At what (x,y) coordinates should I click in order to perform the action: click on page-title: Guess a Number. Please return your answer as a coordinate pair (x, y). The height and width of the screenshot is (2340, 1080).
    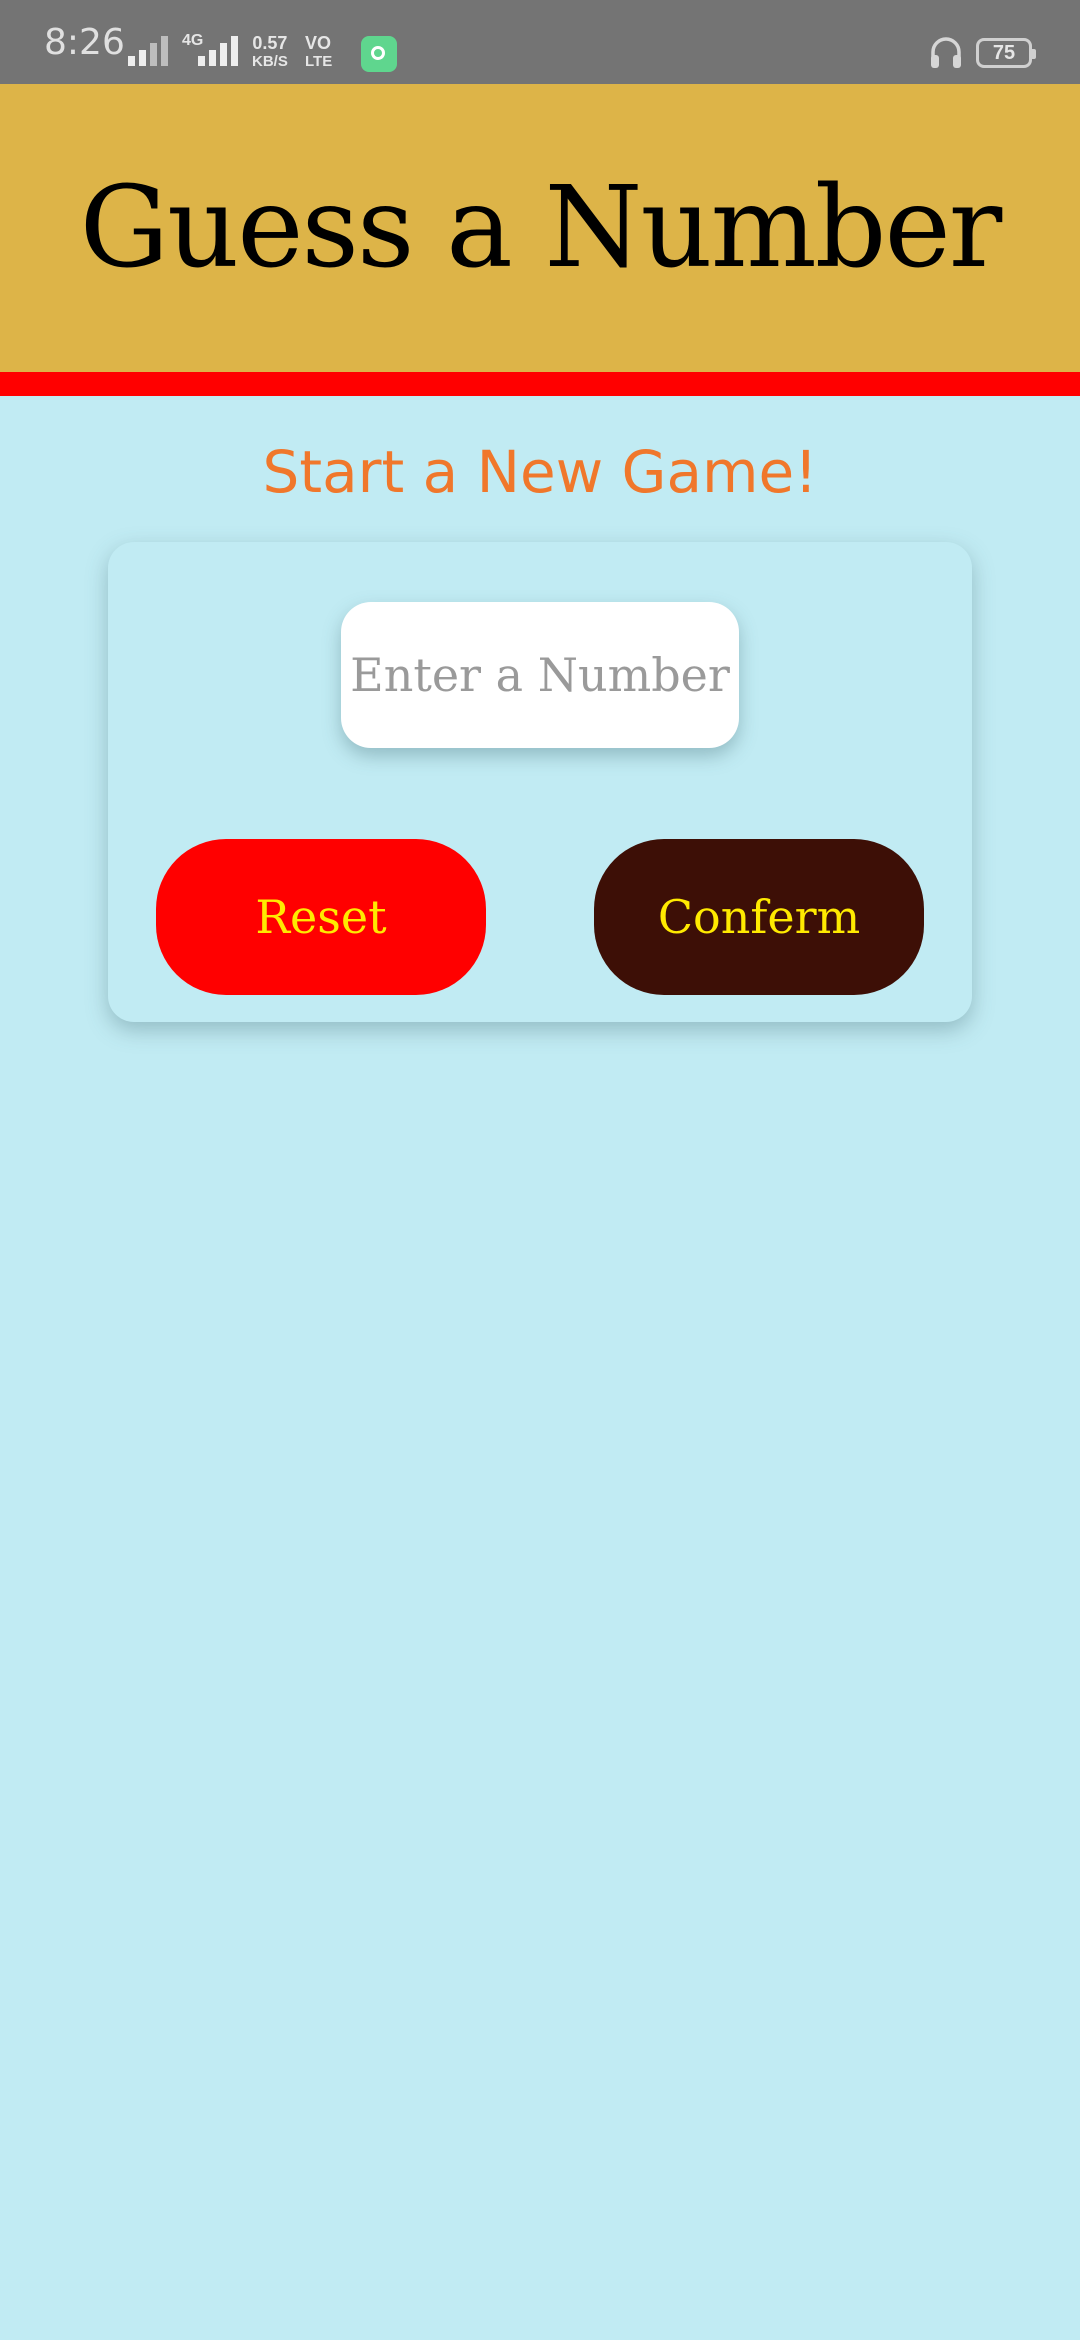
    Looking at the image, I should click on (541, 228).